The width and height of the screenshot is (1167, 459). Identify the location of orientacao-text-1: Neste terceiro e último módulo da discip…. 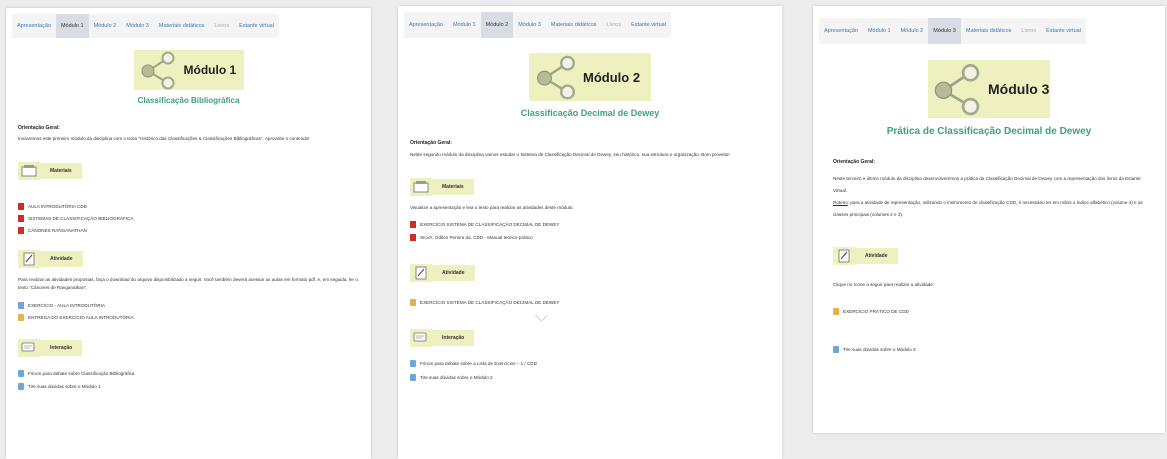
(987, 184).